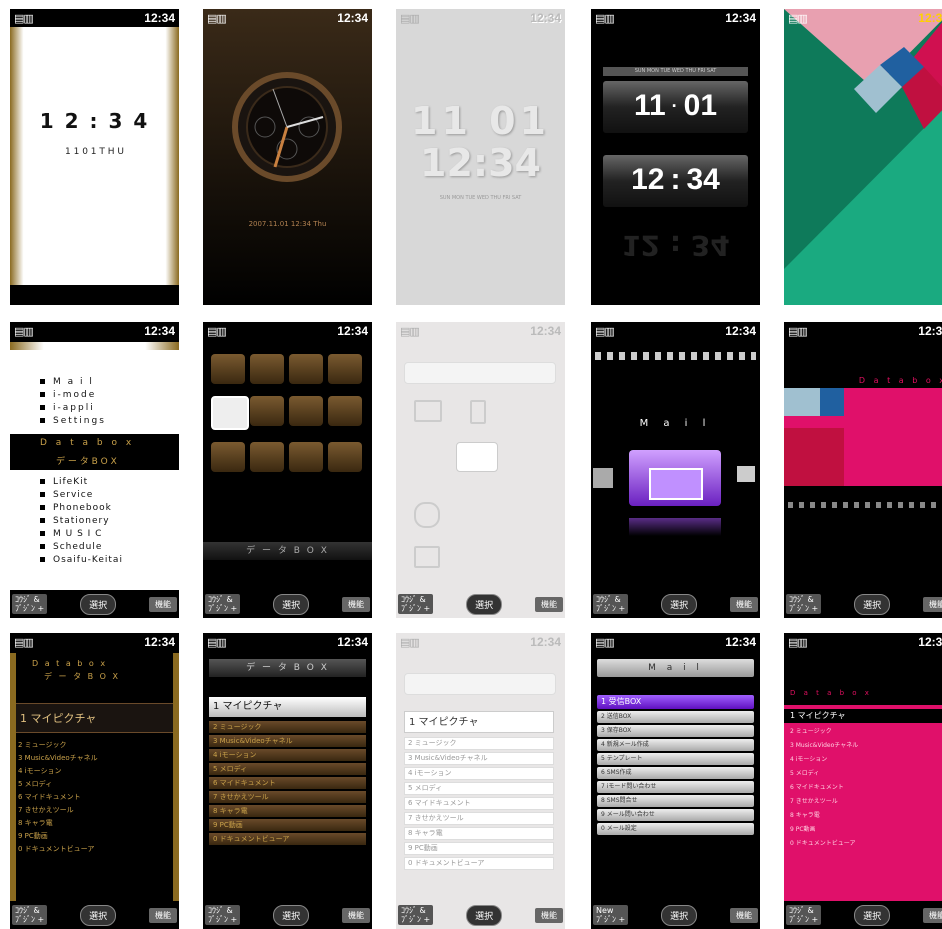 The height and width of the screenshot is (929, 942). What do you see at coordinates (105, 560) in the screenshot?
I see `menu-item-osaifu: Osaifu-Keitai` at bounding box center [105, 560].